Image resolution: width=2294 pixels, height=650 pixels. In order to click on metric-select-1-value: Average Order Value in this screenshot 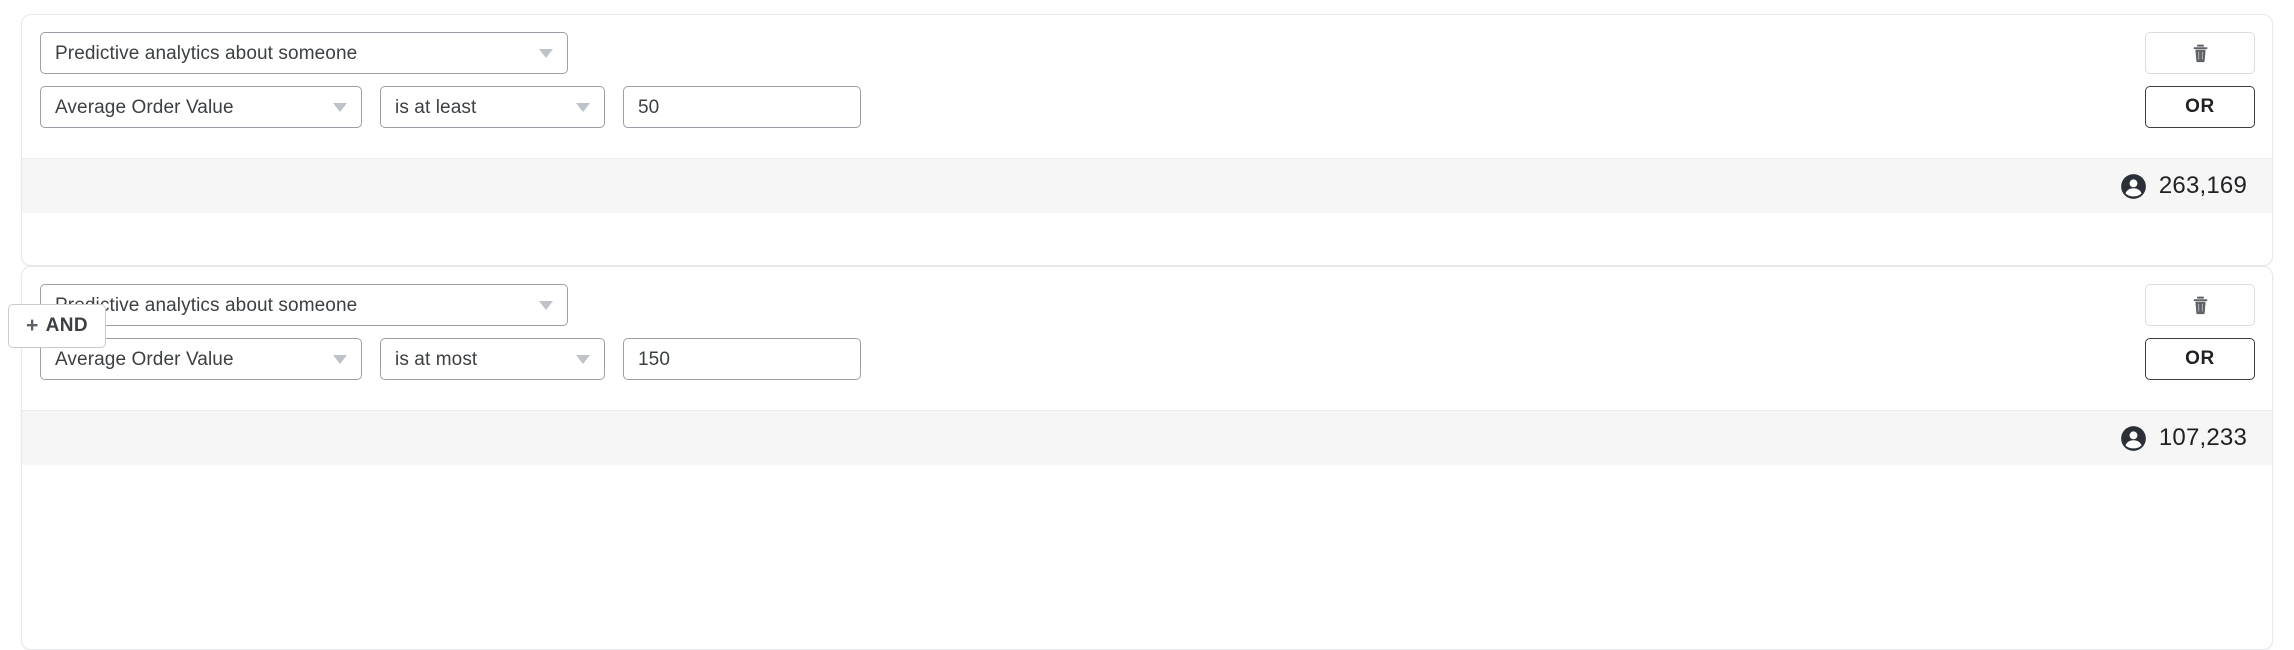, I will do `click(144, 107)`.